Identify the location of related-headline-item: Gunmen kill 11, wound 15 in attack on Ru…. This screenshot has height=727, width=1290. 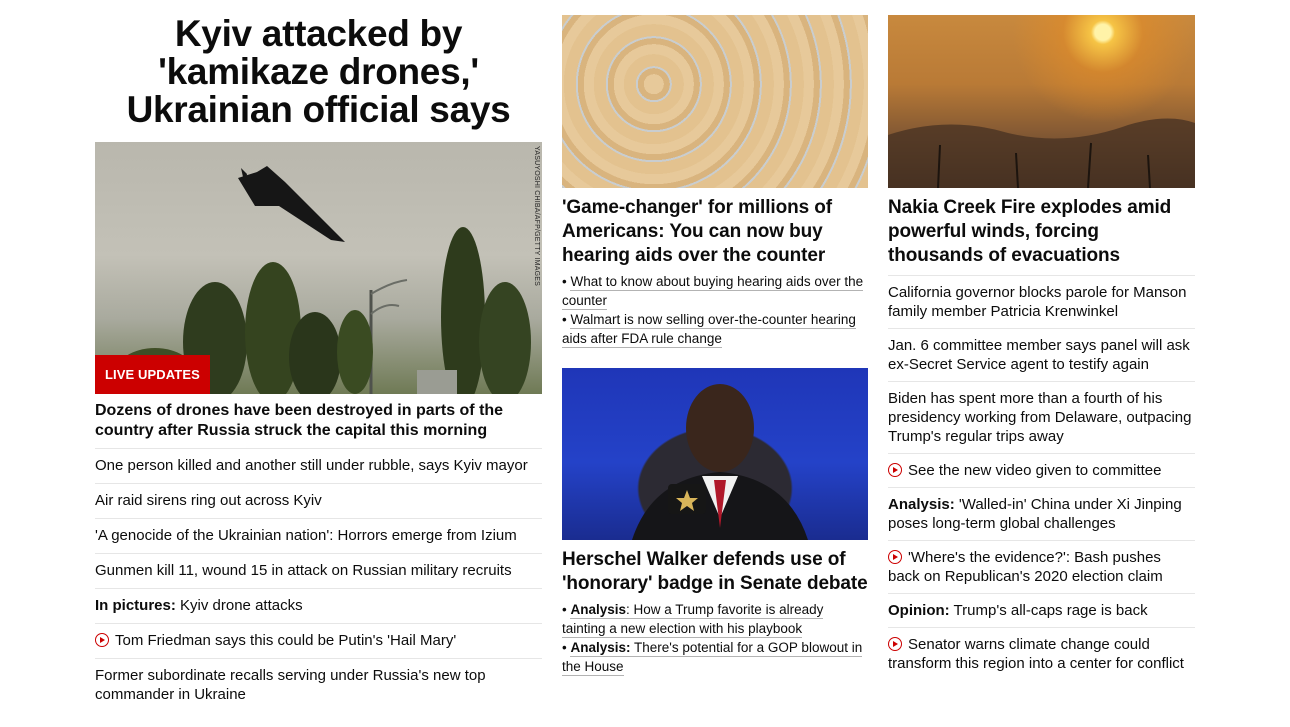
(318, 571).